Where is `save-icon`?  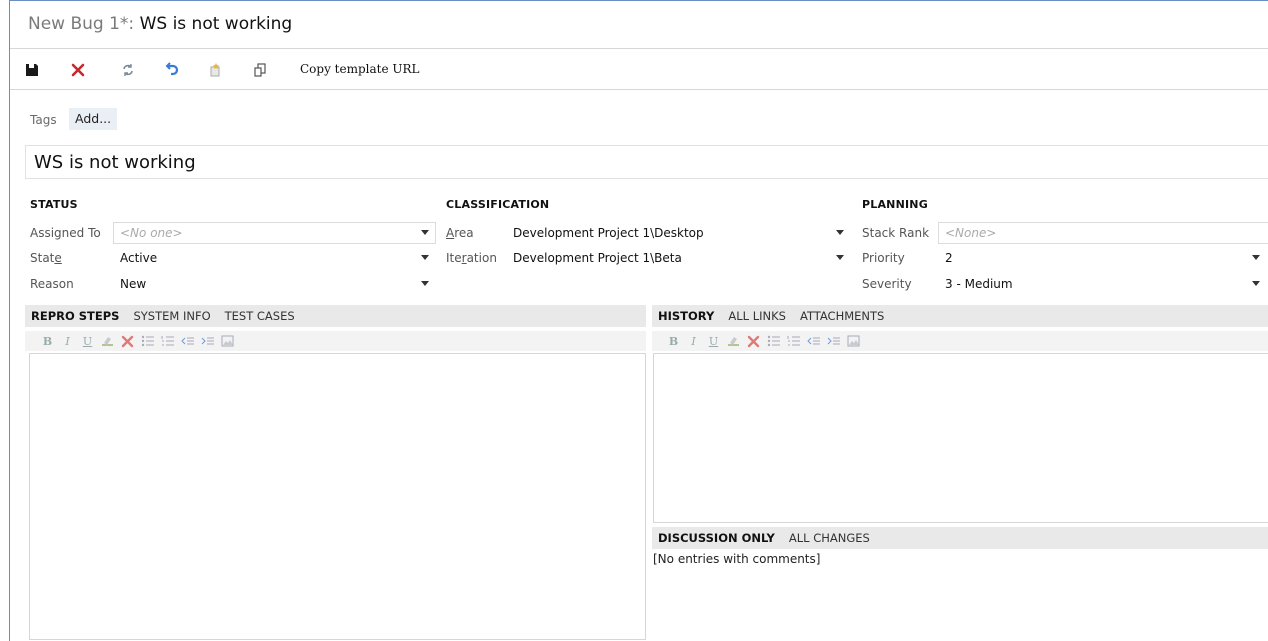 save-icon is located at coordinates (32, 70).